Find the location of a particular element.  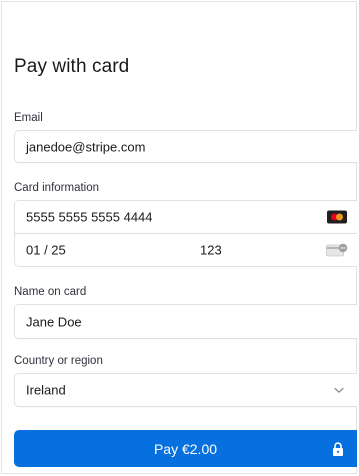

card-information-label: Card information is located at coordinates (57, 188).